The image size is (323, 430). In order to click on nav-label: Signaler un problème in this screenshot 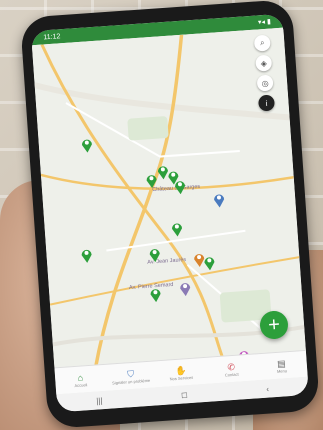, I will do `click(131, 381)`.